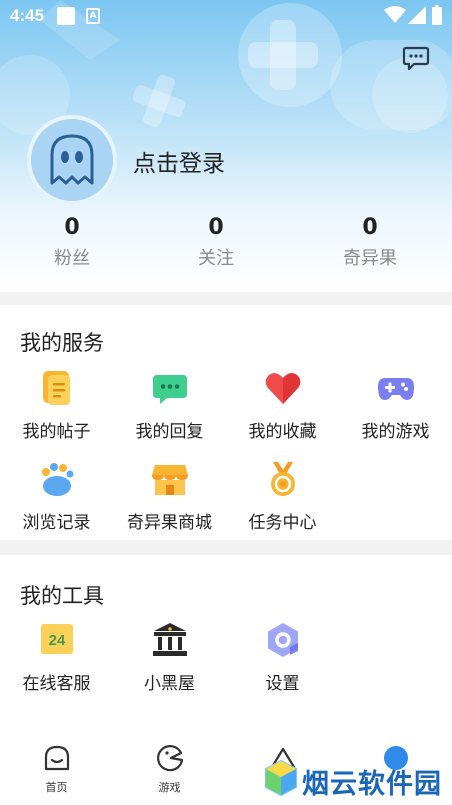  I want to click on tool-blackroom: 小黑屋, so click(169, 657).